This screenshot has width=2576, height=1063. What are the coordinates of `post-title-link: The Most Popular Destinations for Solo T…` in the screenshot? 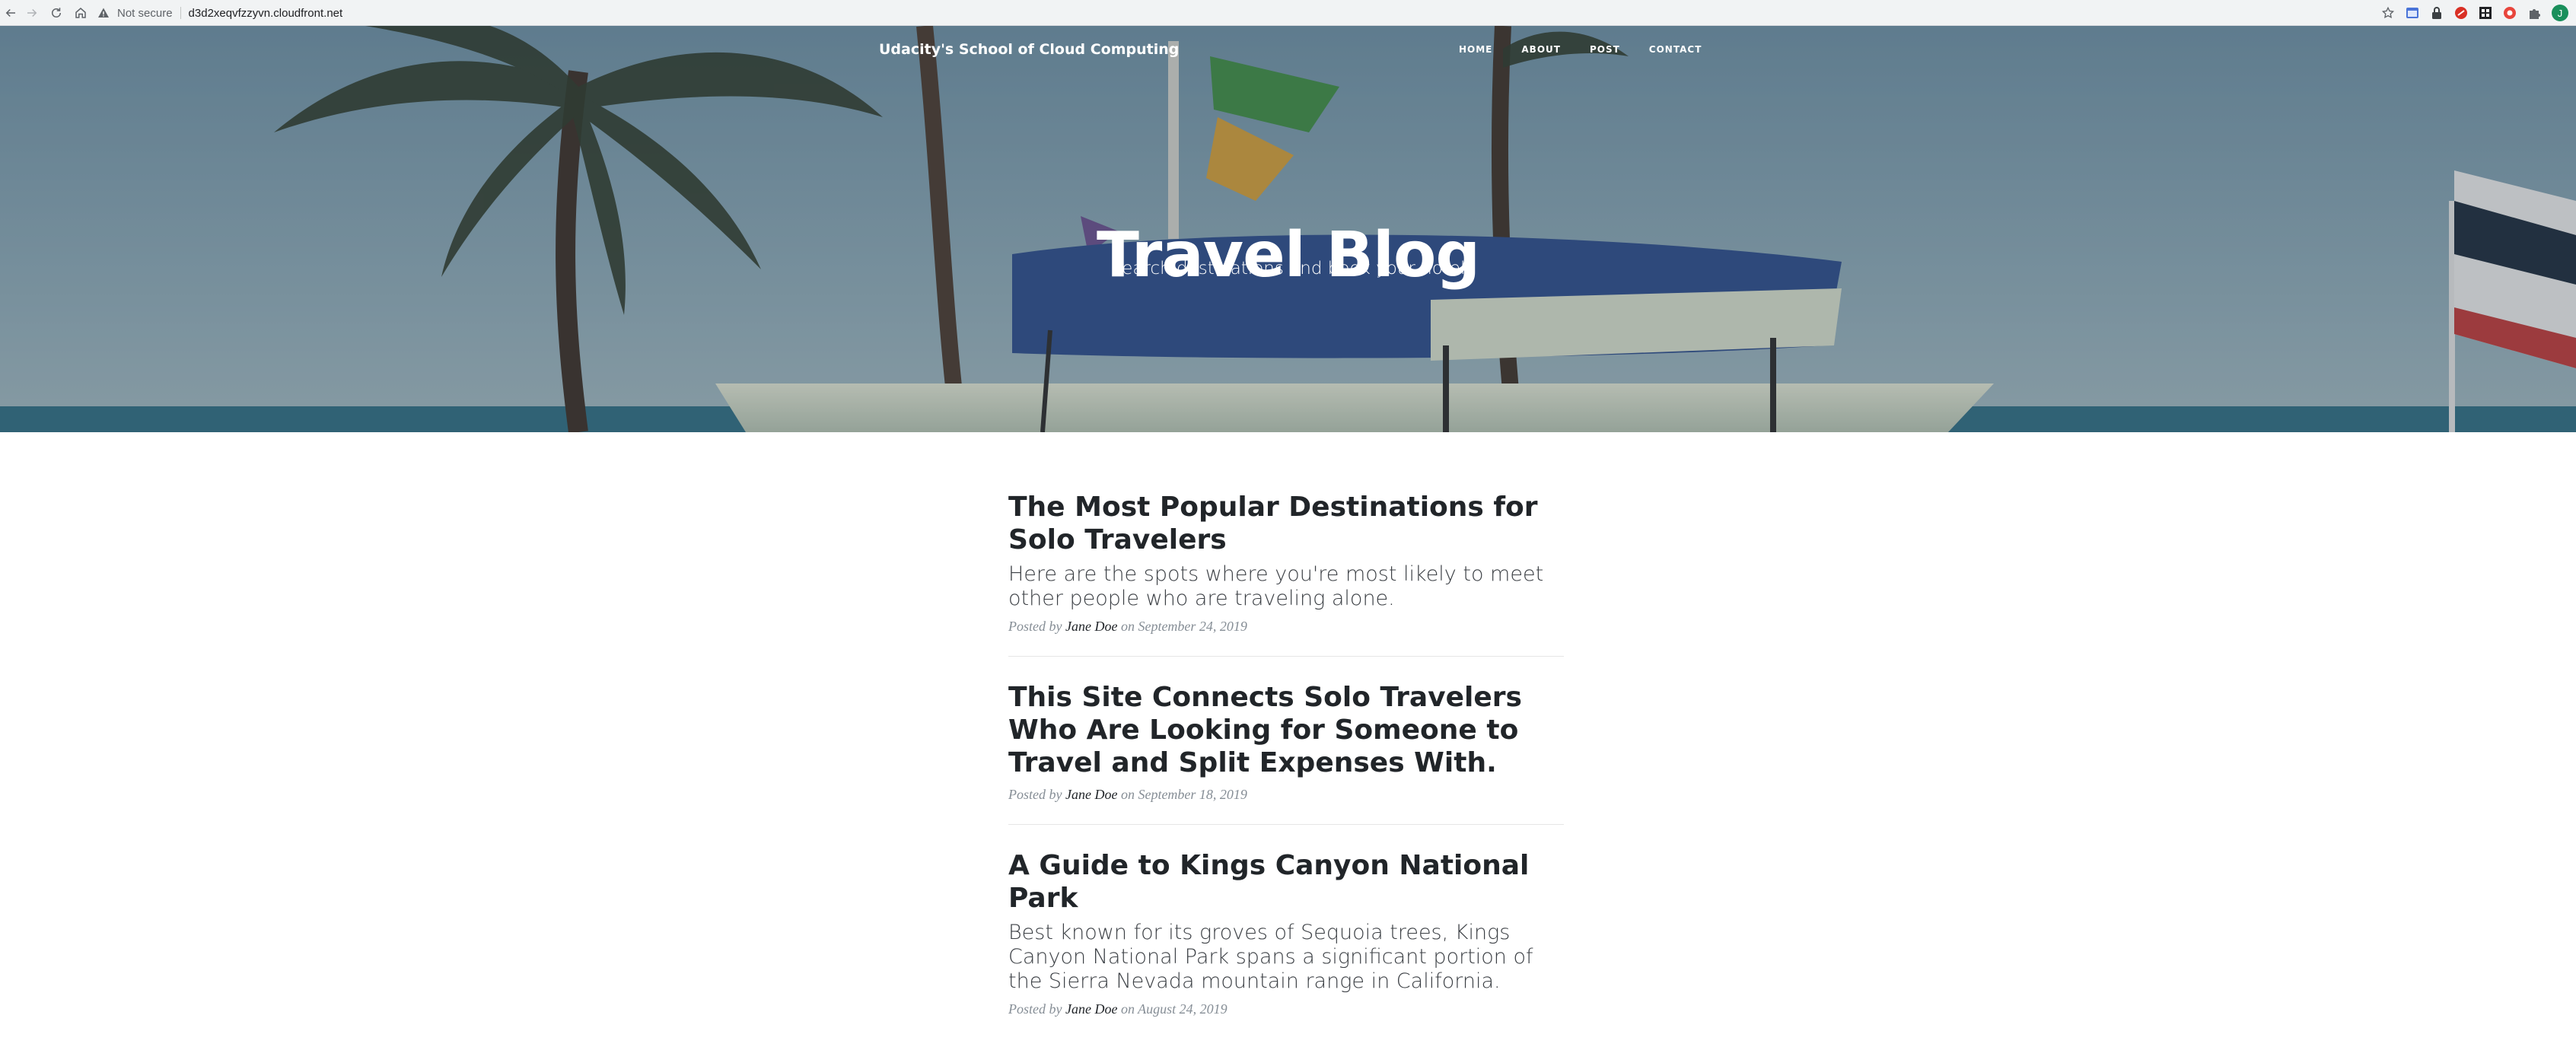 It's located at (1286, 523).